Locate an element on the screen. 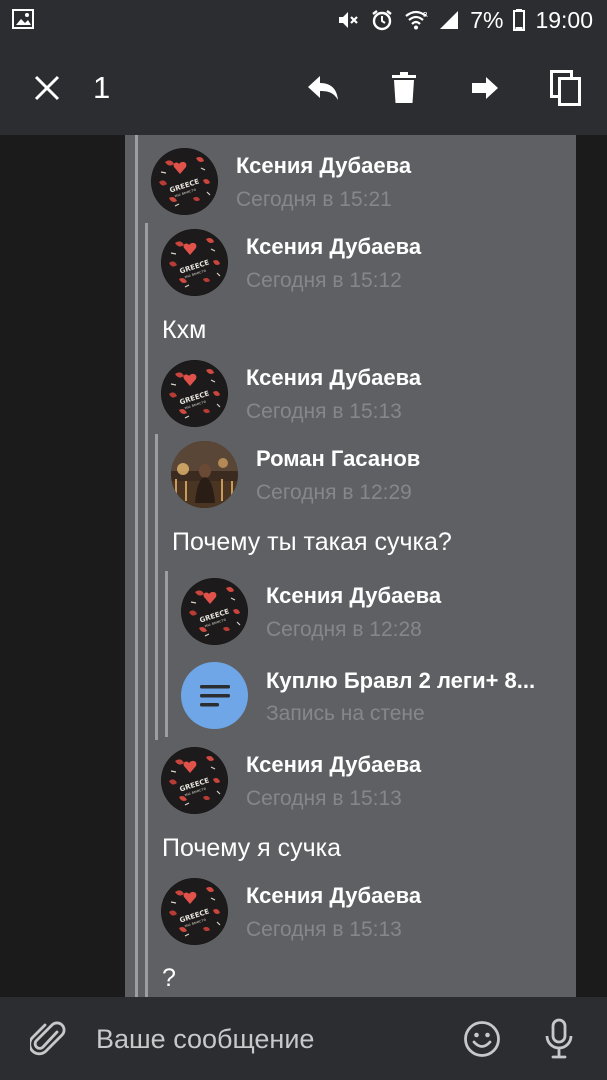 The image size is (607, 1080). copy-button is located at coordinates (566, 88).